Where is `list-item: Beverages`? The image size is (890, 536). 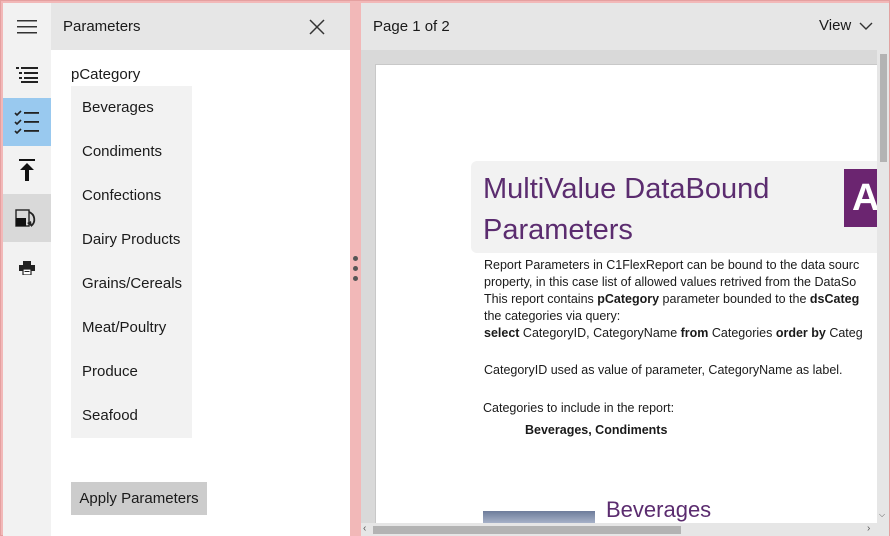
list-item: Beverages is located at coordinates (118, 108).